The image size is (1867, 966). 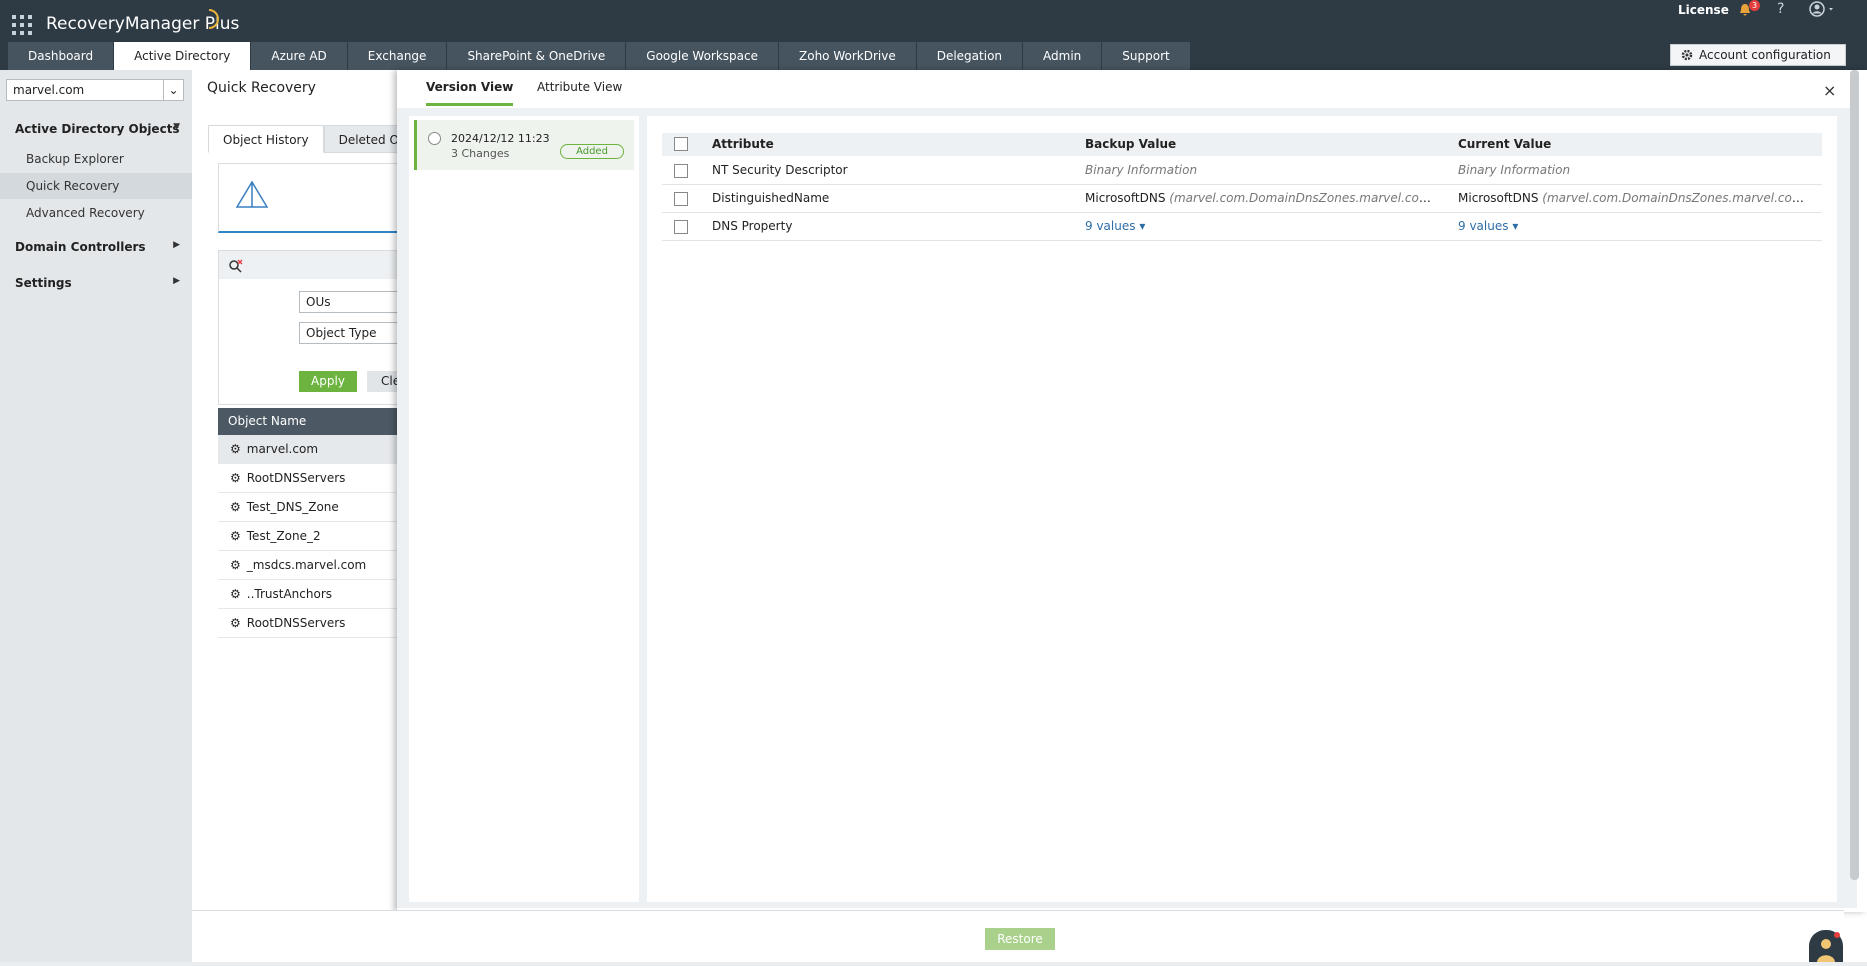 What do you see at coordinates (1146, 56) in the screenshot?
I see `tab-support: Support` at bounding box center [1146, 56].